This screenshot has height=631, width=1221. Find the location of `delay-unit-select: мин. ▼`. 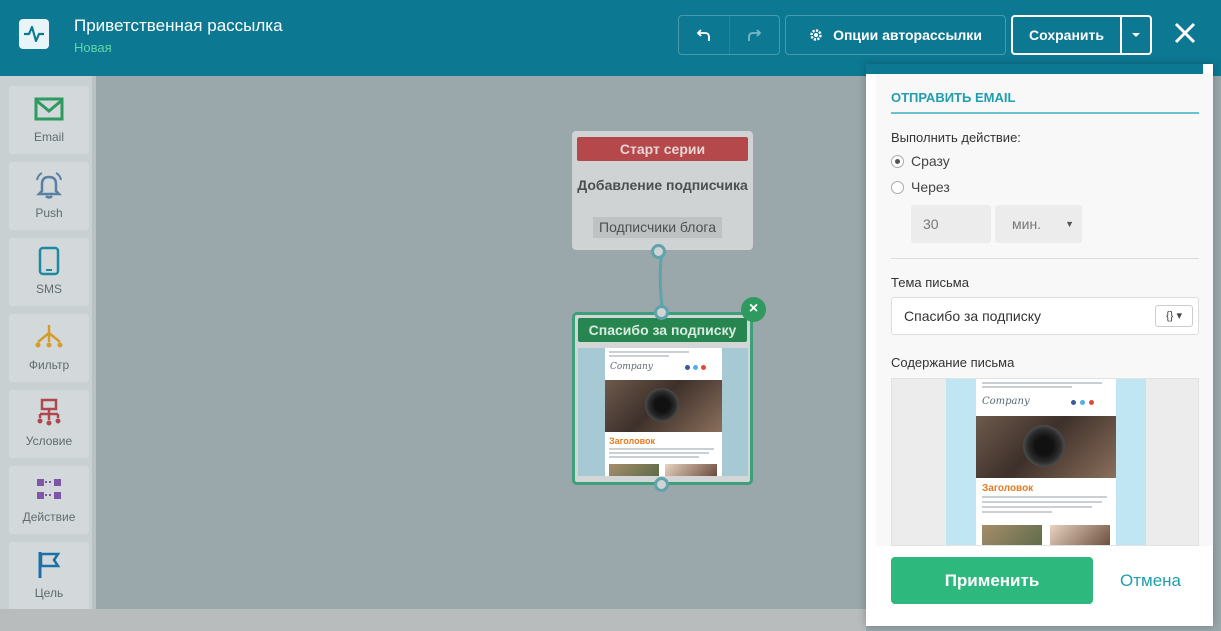

delay-unit-select: мин. ▼ is located at coordinates (1038, 224).